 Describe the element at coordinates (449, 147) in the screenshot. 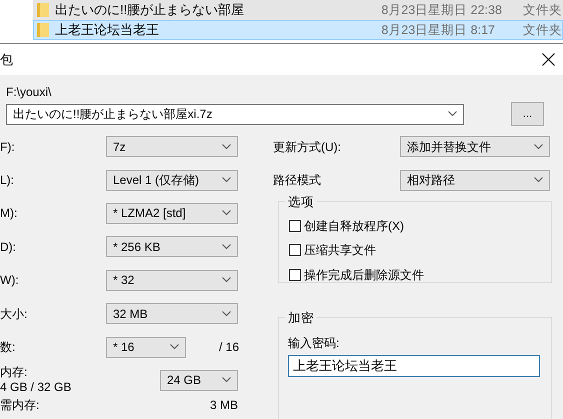

I see `dropdown-value: 添加并替换文件` at that location.